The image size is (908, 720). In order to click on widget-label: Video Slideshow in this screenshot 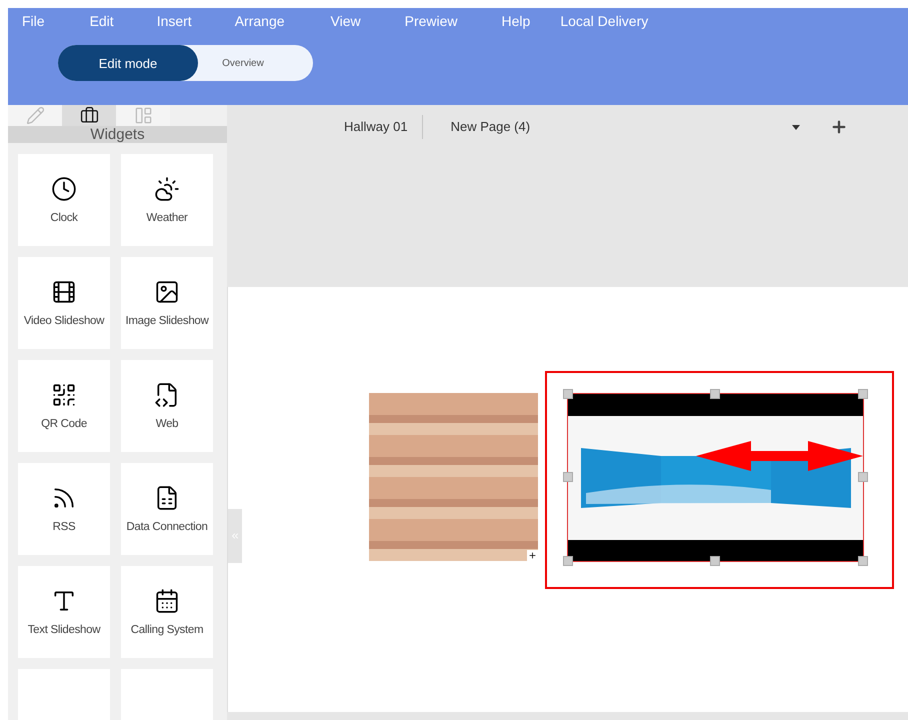, I will do `click(64, 321)`.